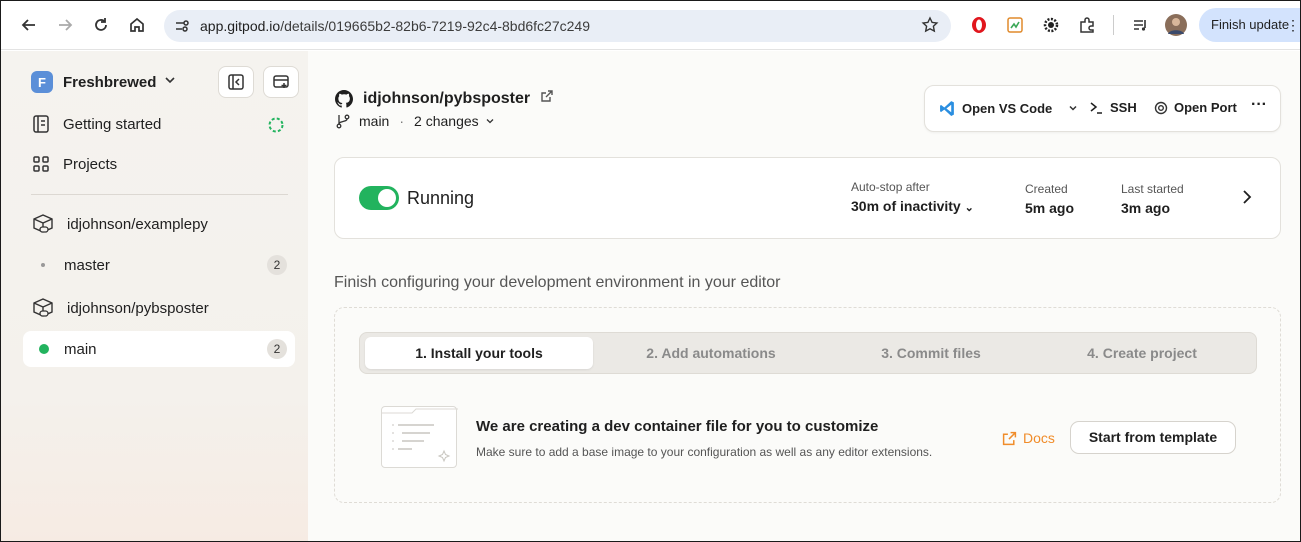 This screenshot has height=542, width=1301. I want to click on org-switcher: F Freshbrewed, so click(103, 82).